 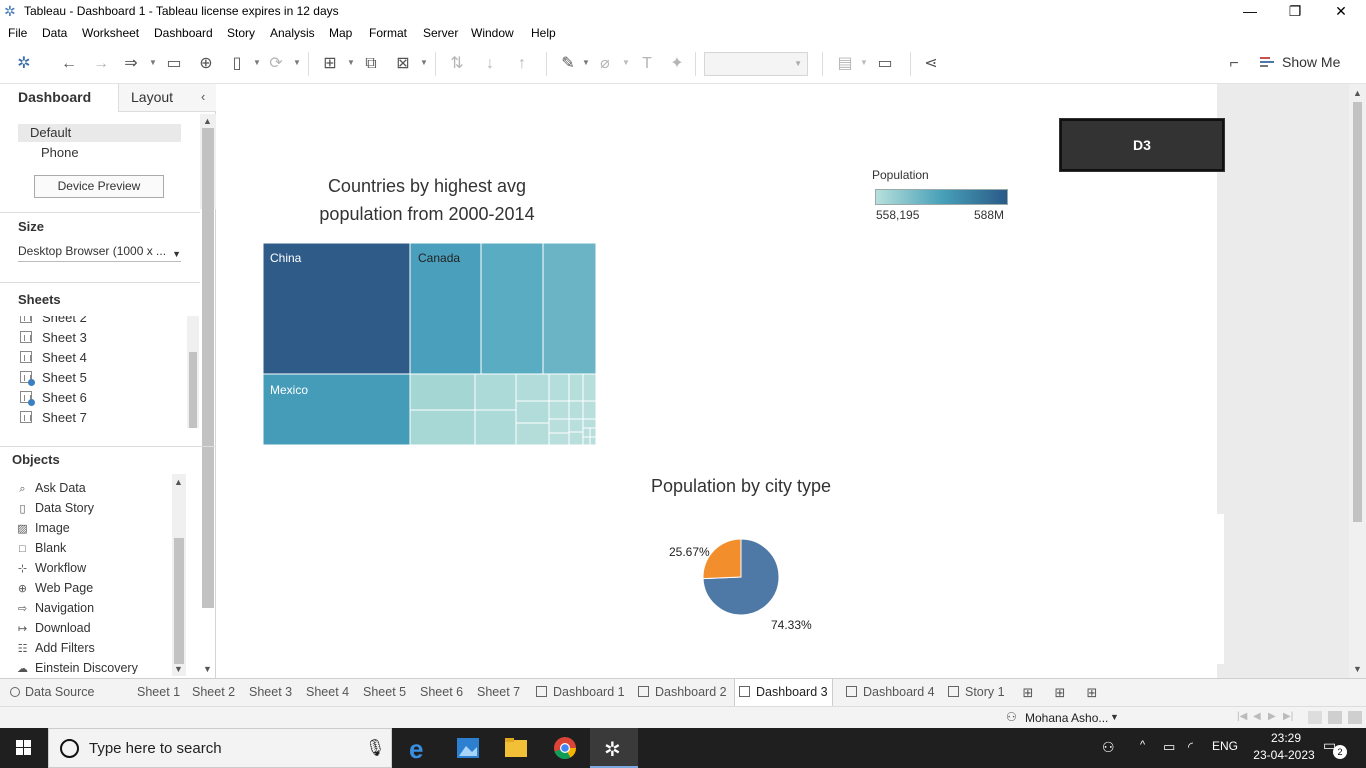 What do you see at coordinates (468, 748) in the screenshot?
I see `photos-app` at bounding box center [468, 748].